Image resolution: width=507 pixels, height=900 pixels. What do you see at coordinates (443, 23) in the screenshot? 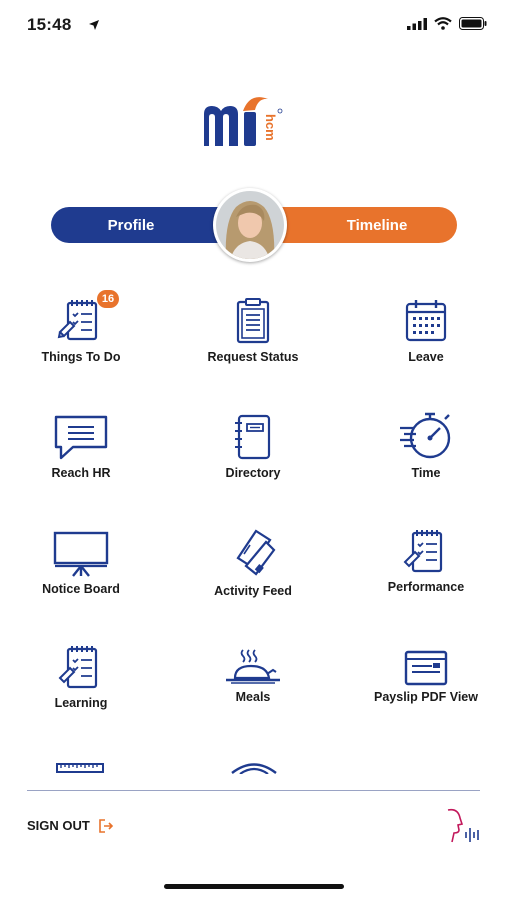
I see `wifi-icon` at bounding box center [443, 23].